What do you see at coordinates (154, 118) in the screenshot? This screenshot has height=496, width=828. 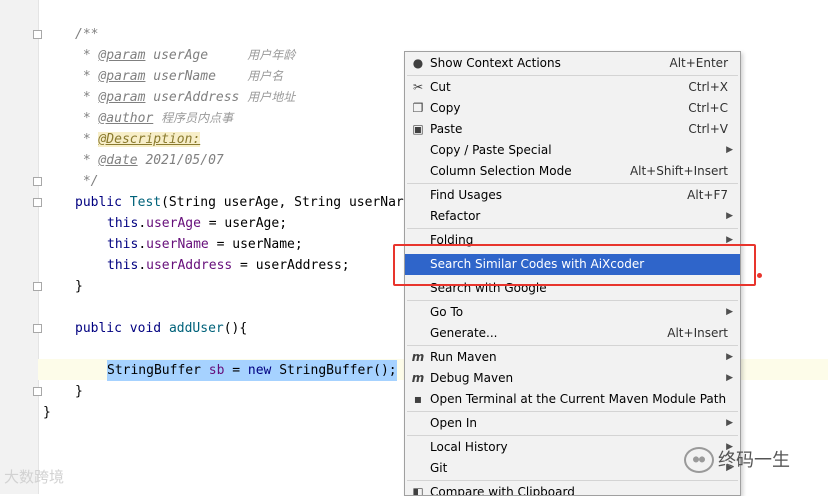 I see `code-line-author: * @author 程序员内点事` at bounding box center [154, 118].